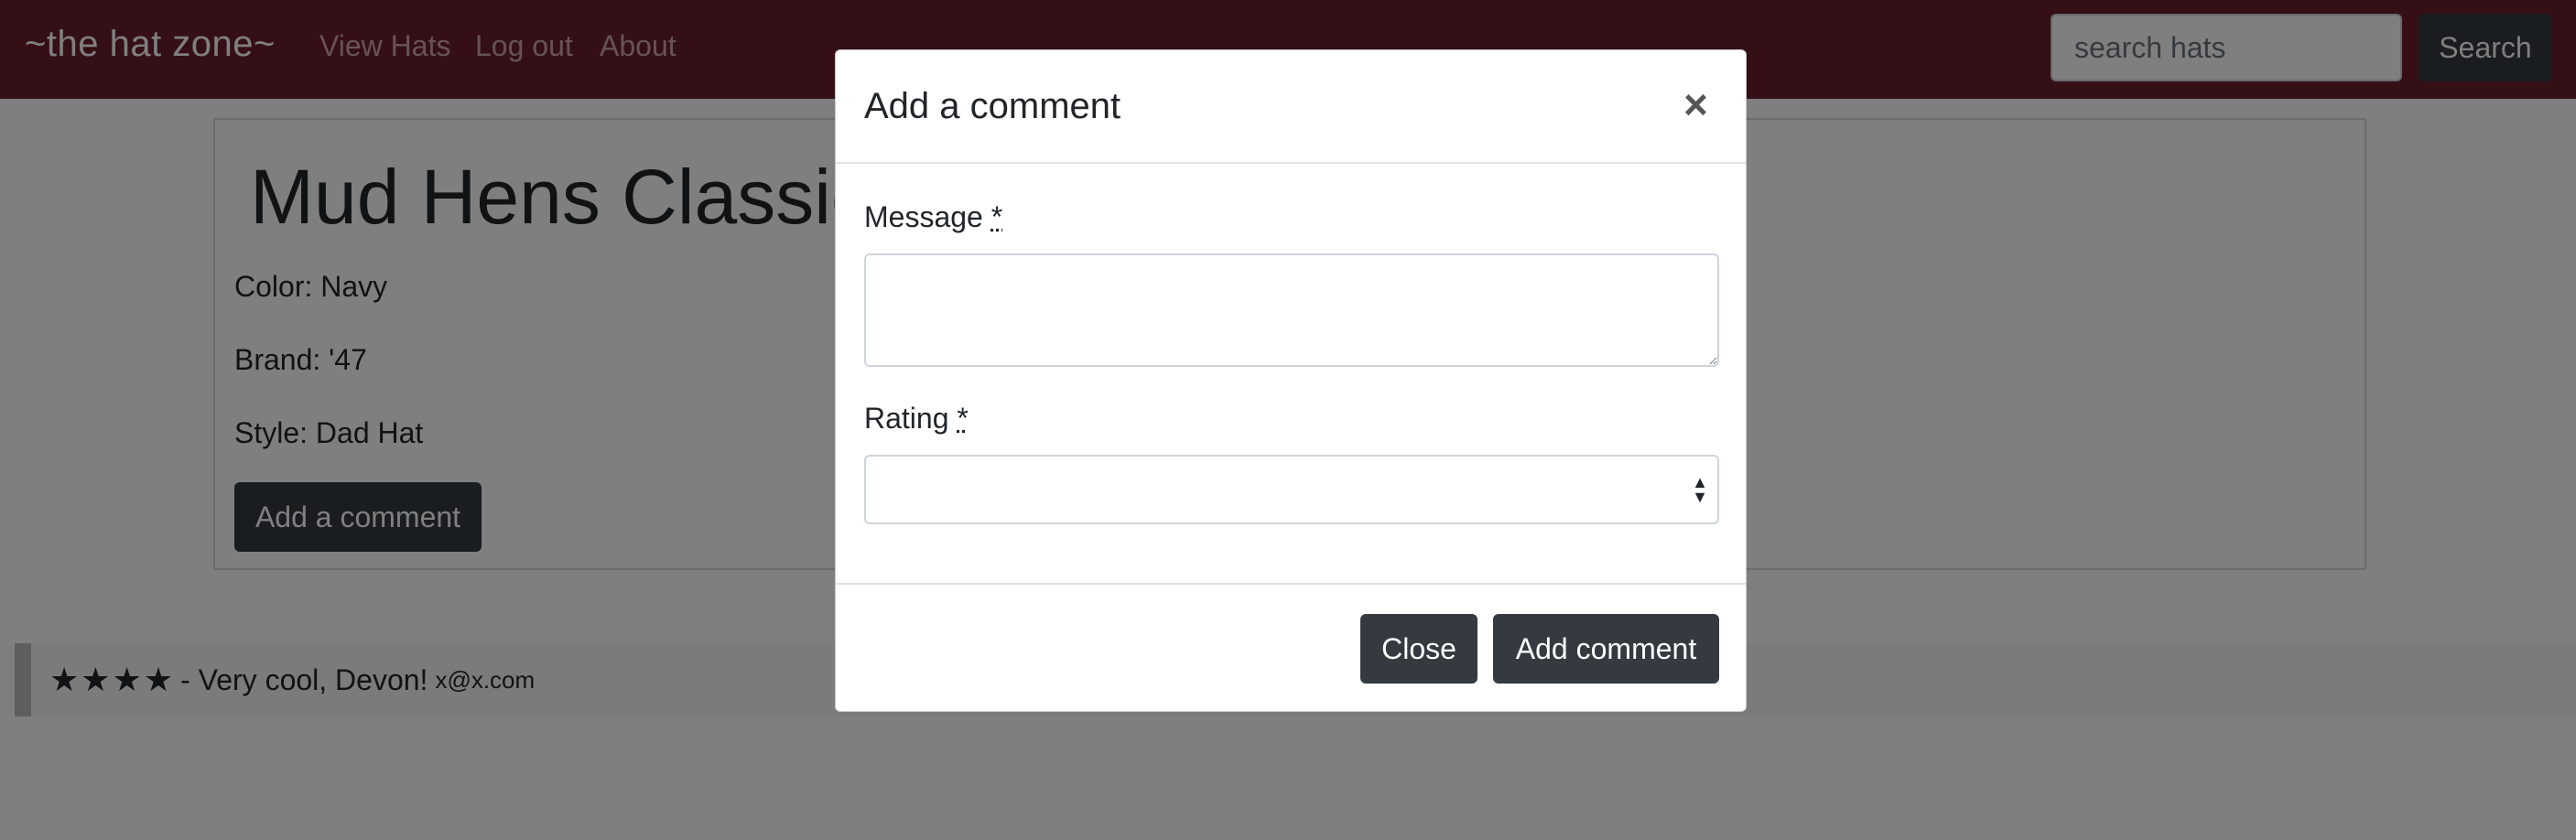 This screenshot has width=2576, height=840. I want to click on close-icon: ×, so click(1696, 104).